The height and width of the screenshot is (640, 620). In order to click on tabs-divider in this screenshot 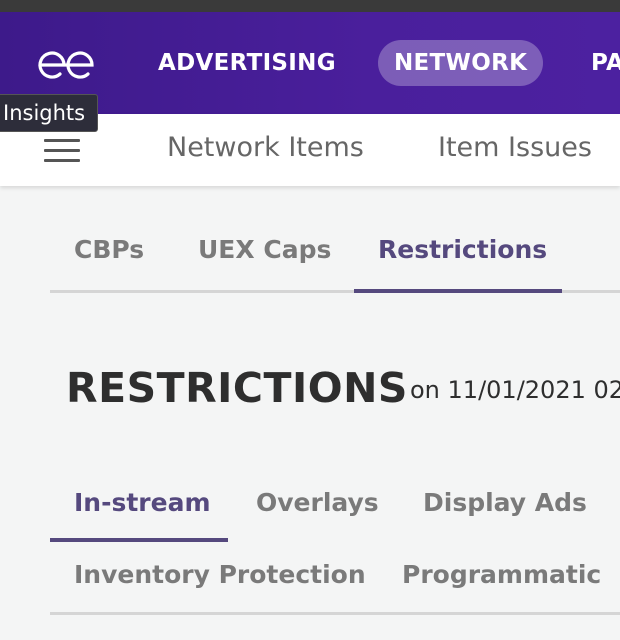, I will do `click(335, 613)`.